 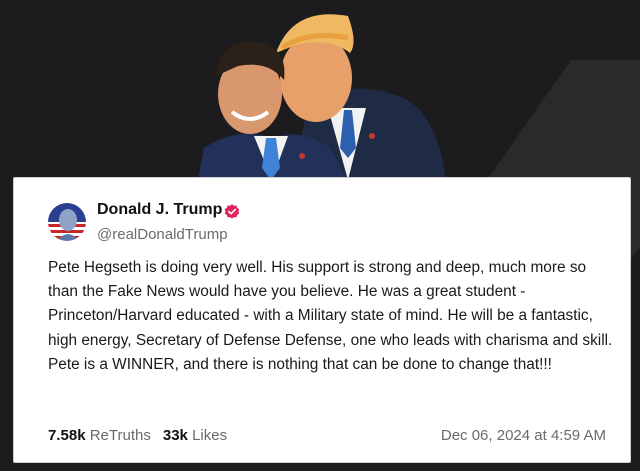 I want to click on timestamp: Dec 06, 2024 at 4:59 AM, so click(x=523, y=435).